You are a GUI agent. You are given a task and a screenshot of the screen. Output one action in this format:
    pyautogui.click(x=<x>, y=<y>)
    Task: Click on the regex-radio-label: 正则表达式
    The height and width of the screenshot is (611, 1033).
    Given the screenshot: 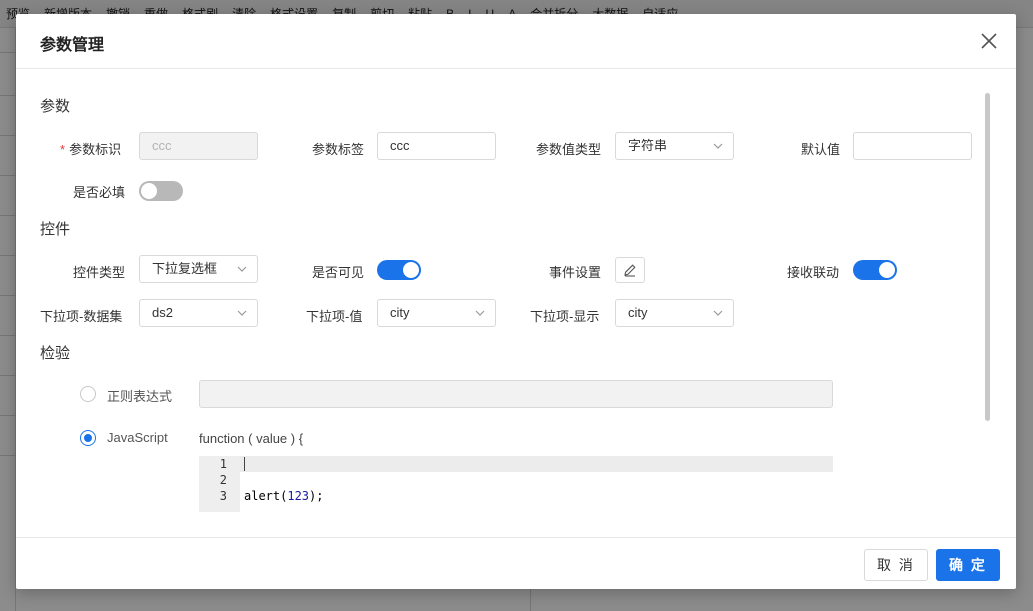 What is the action you would take?
    pyautogui.click(x=140, y=396)
    